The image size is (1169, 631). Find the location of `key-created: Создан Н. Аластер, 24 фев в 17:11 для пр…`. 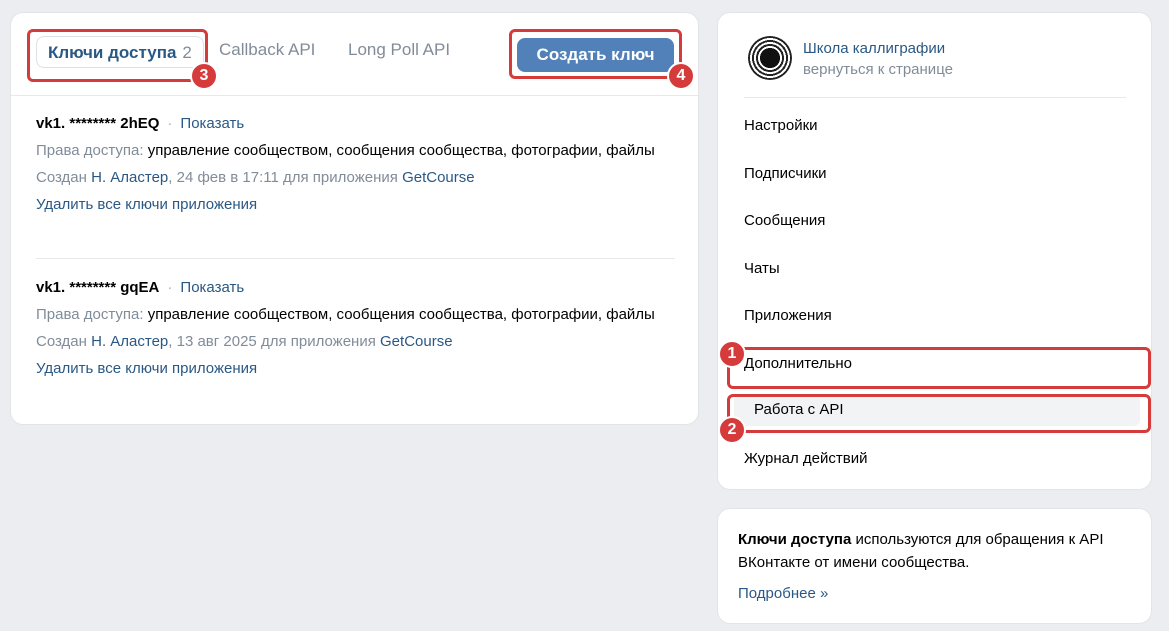

key-created: Создан Н. Аластер, 24 фев в 17:11 для пр… is located at coordinates (356, 177).